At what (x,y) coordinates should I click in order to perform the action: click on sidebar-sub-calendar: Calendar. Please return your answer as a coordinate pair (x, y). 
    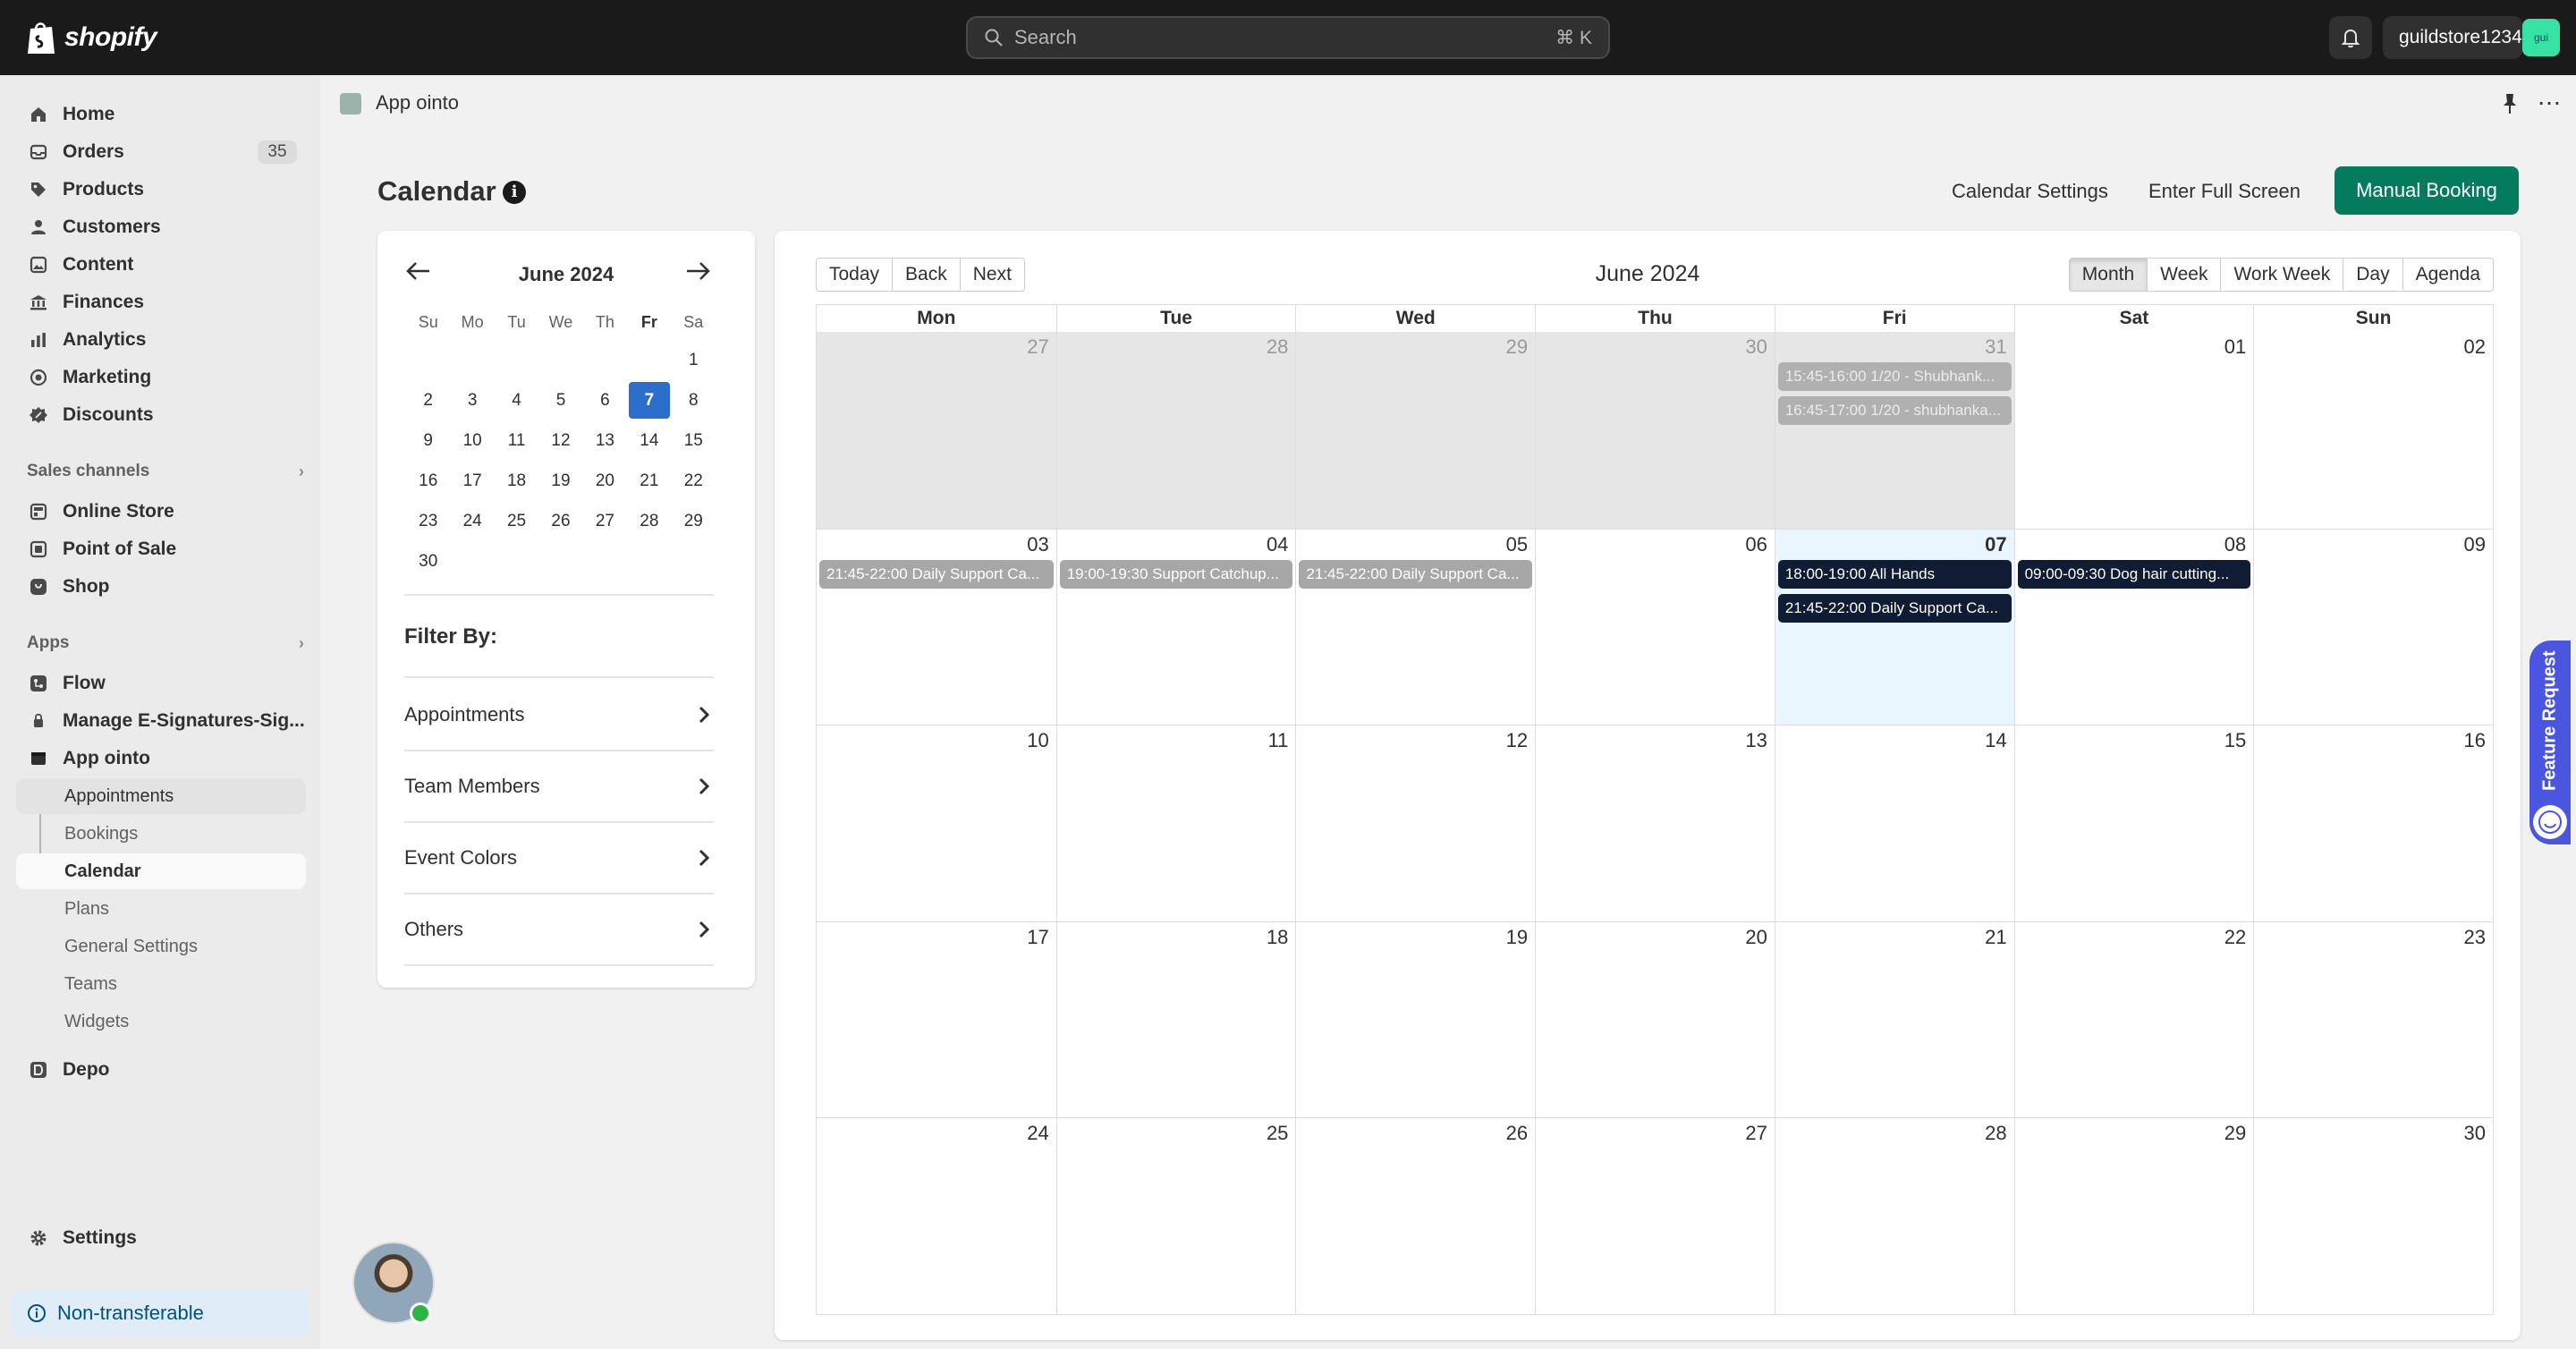
    Looking at the image, I should click on (161, 871).